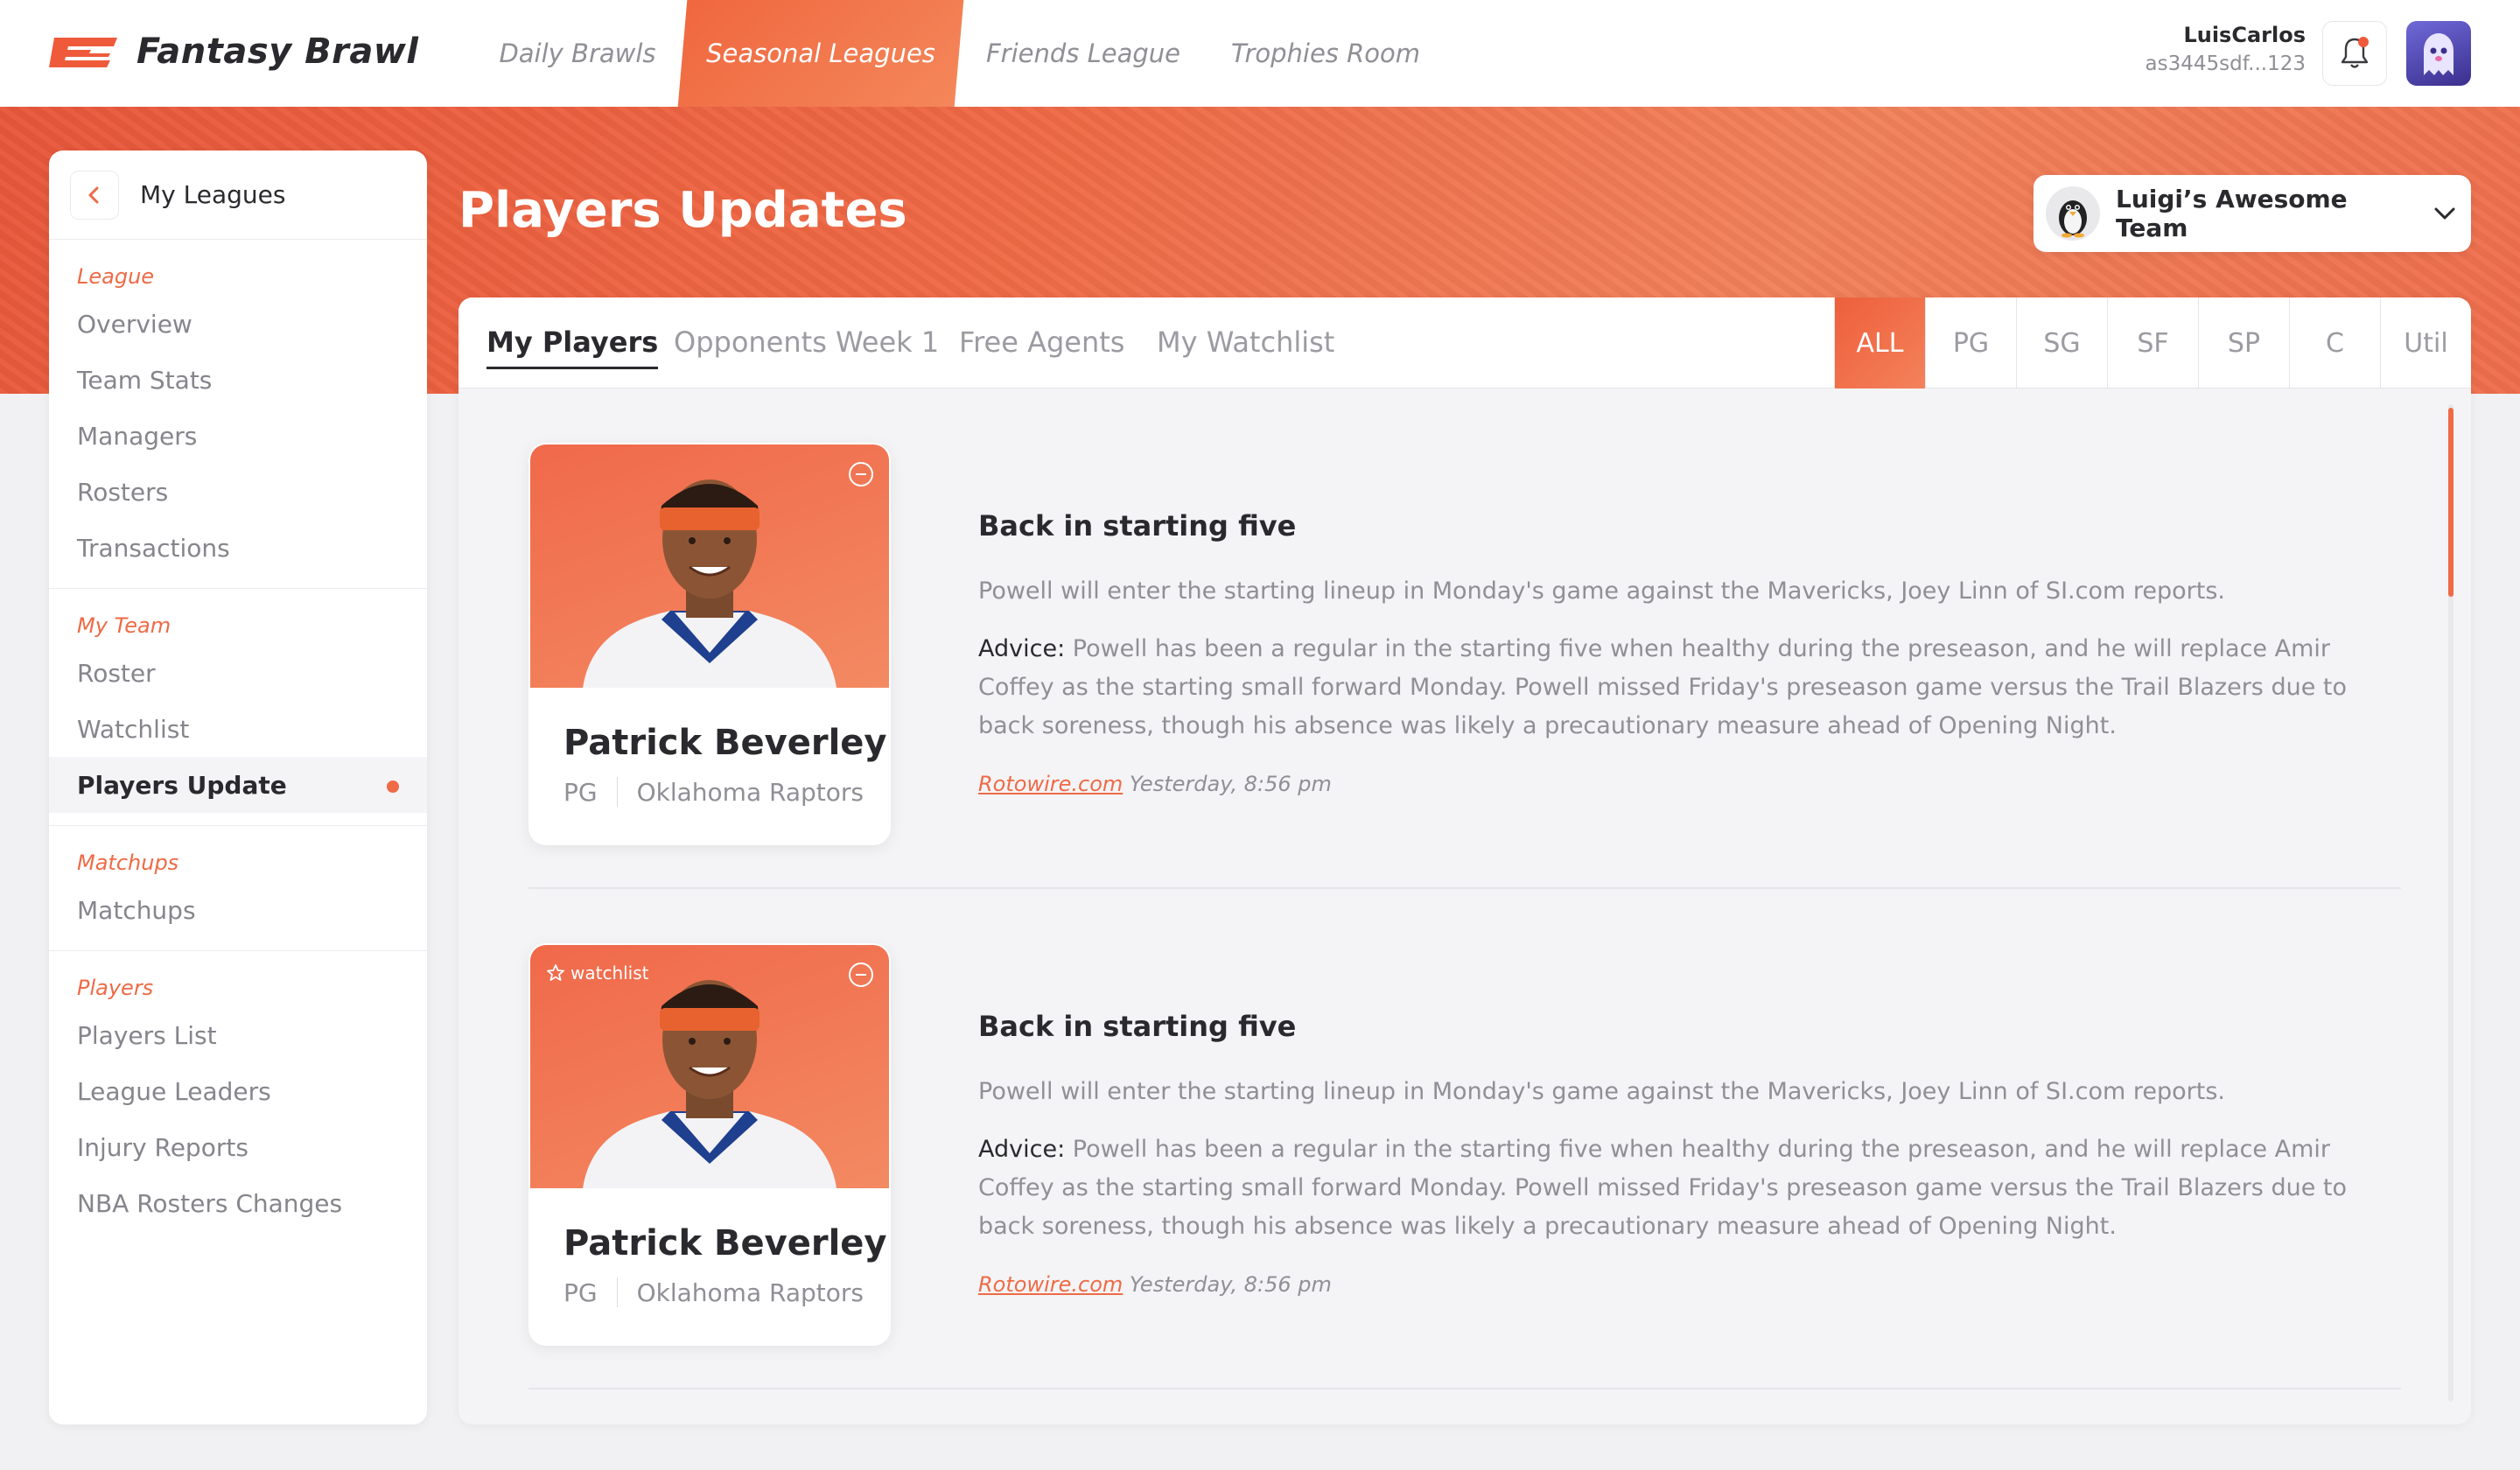 Image resolution: width=2520 pixels, height=1470 pixels. What do you see at coordinates (238, 324) in the screenshot?
I see `sidebar-item-overview: Overview` at bounding box center [238, 324].